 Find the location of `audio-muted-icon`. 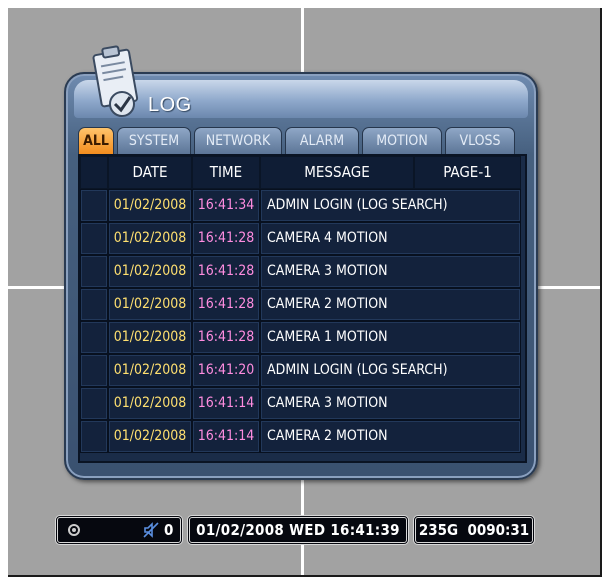

audio-muted-icon is located at coordinates (151, 530).